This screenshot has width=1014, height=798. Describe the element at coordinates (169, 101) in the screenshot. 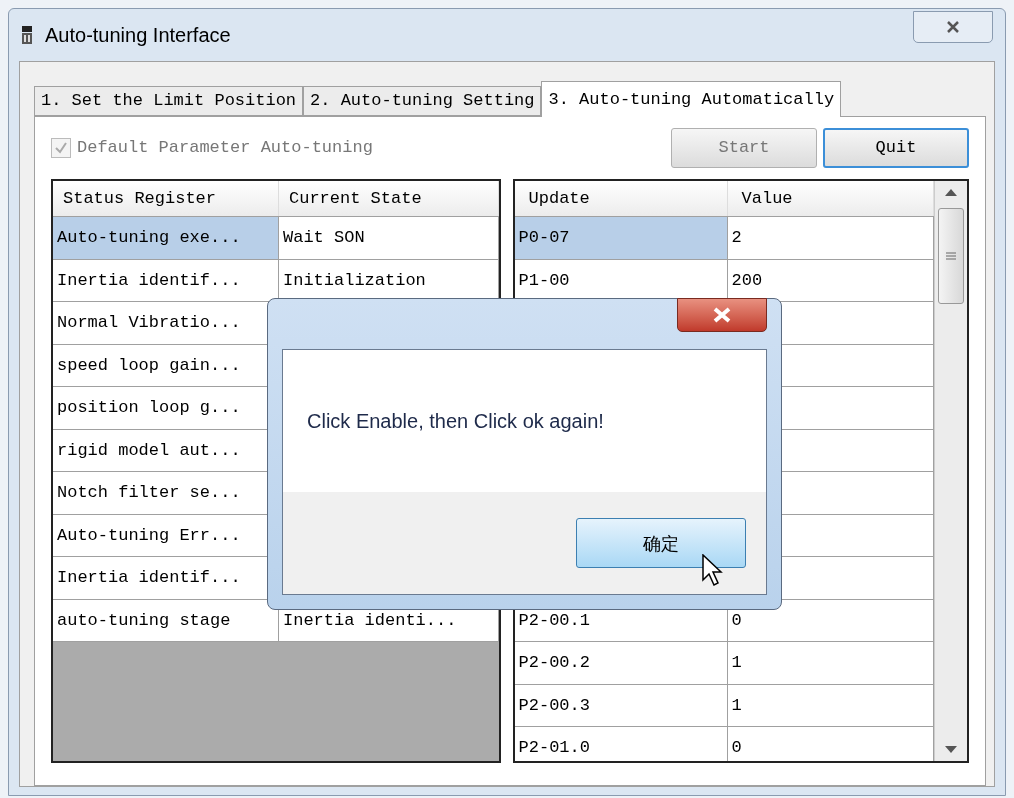

I see `tab: 1. Set the Limit Position` at that location.